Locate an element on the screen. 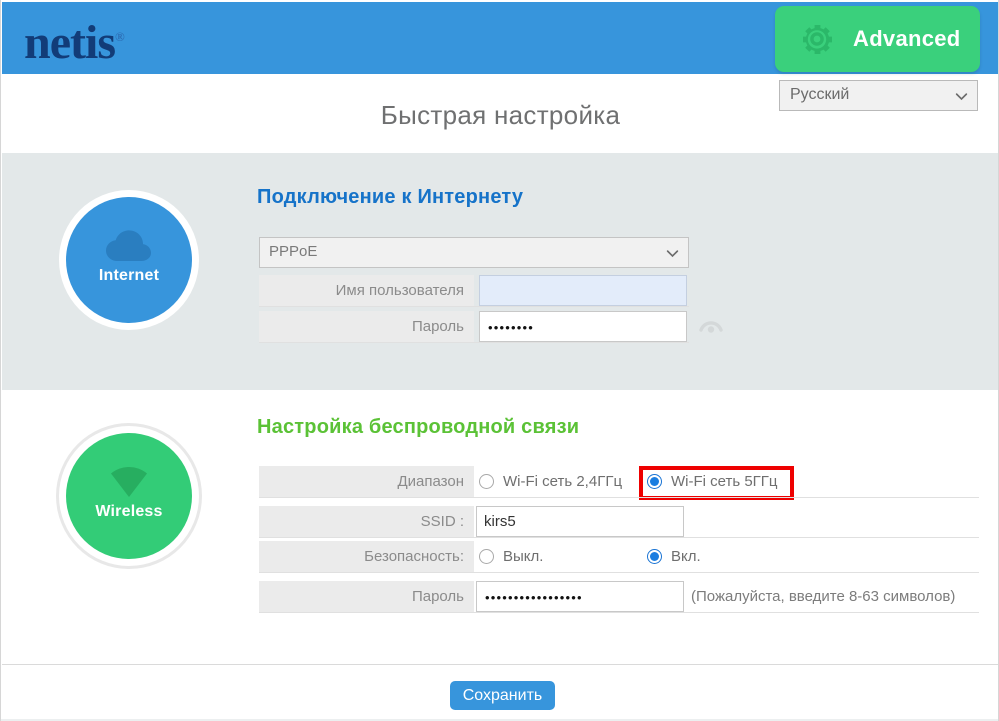 The image size is (999, 721). wifi-icon is located at coordinates (129, 481).